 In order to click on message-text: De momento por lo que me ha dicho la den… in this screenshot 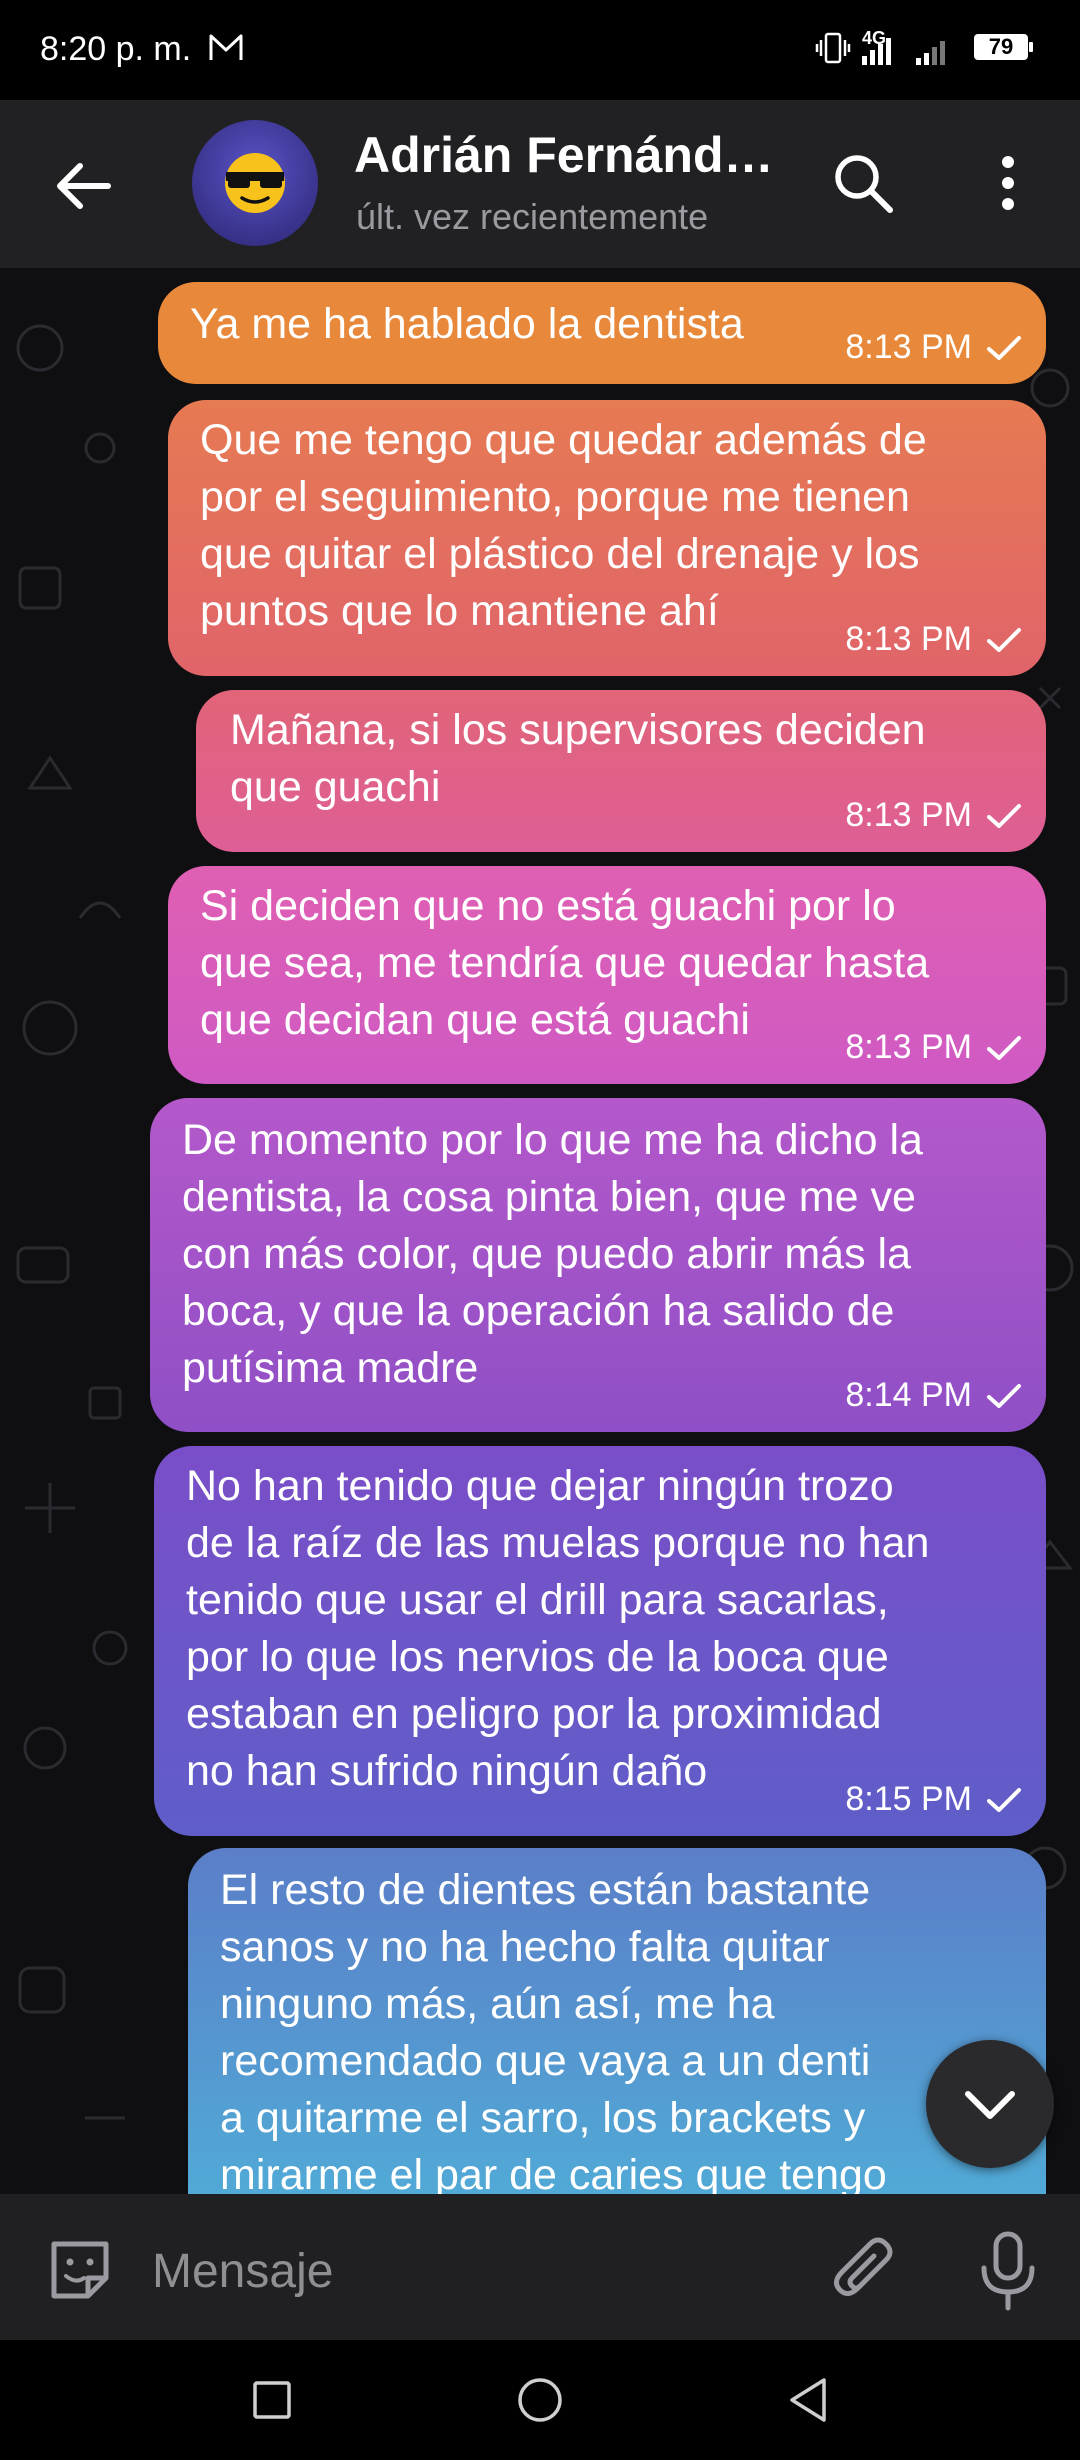, I will do `click(552, 1254)`.